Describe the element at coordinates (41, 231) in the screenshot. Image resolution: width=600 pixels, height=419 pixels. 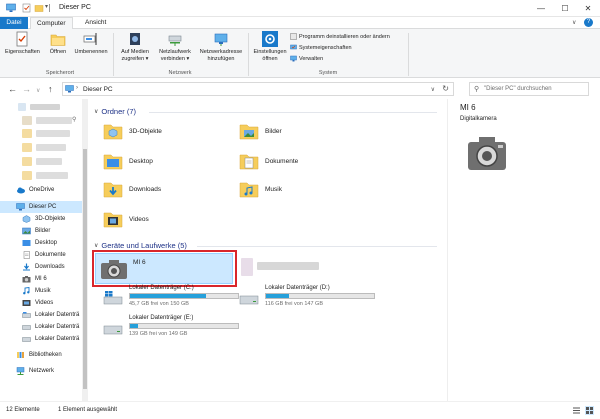
I see `sidebar-item-bilder: Bilder` at that location.